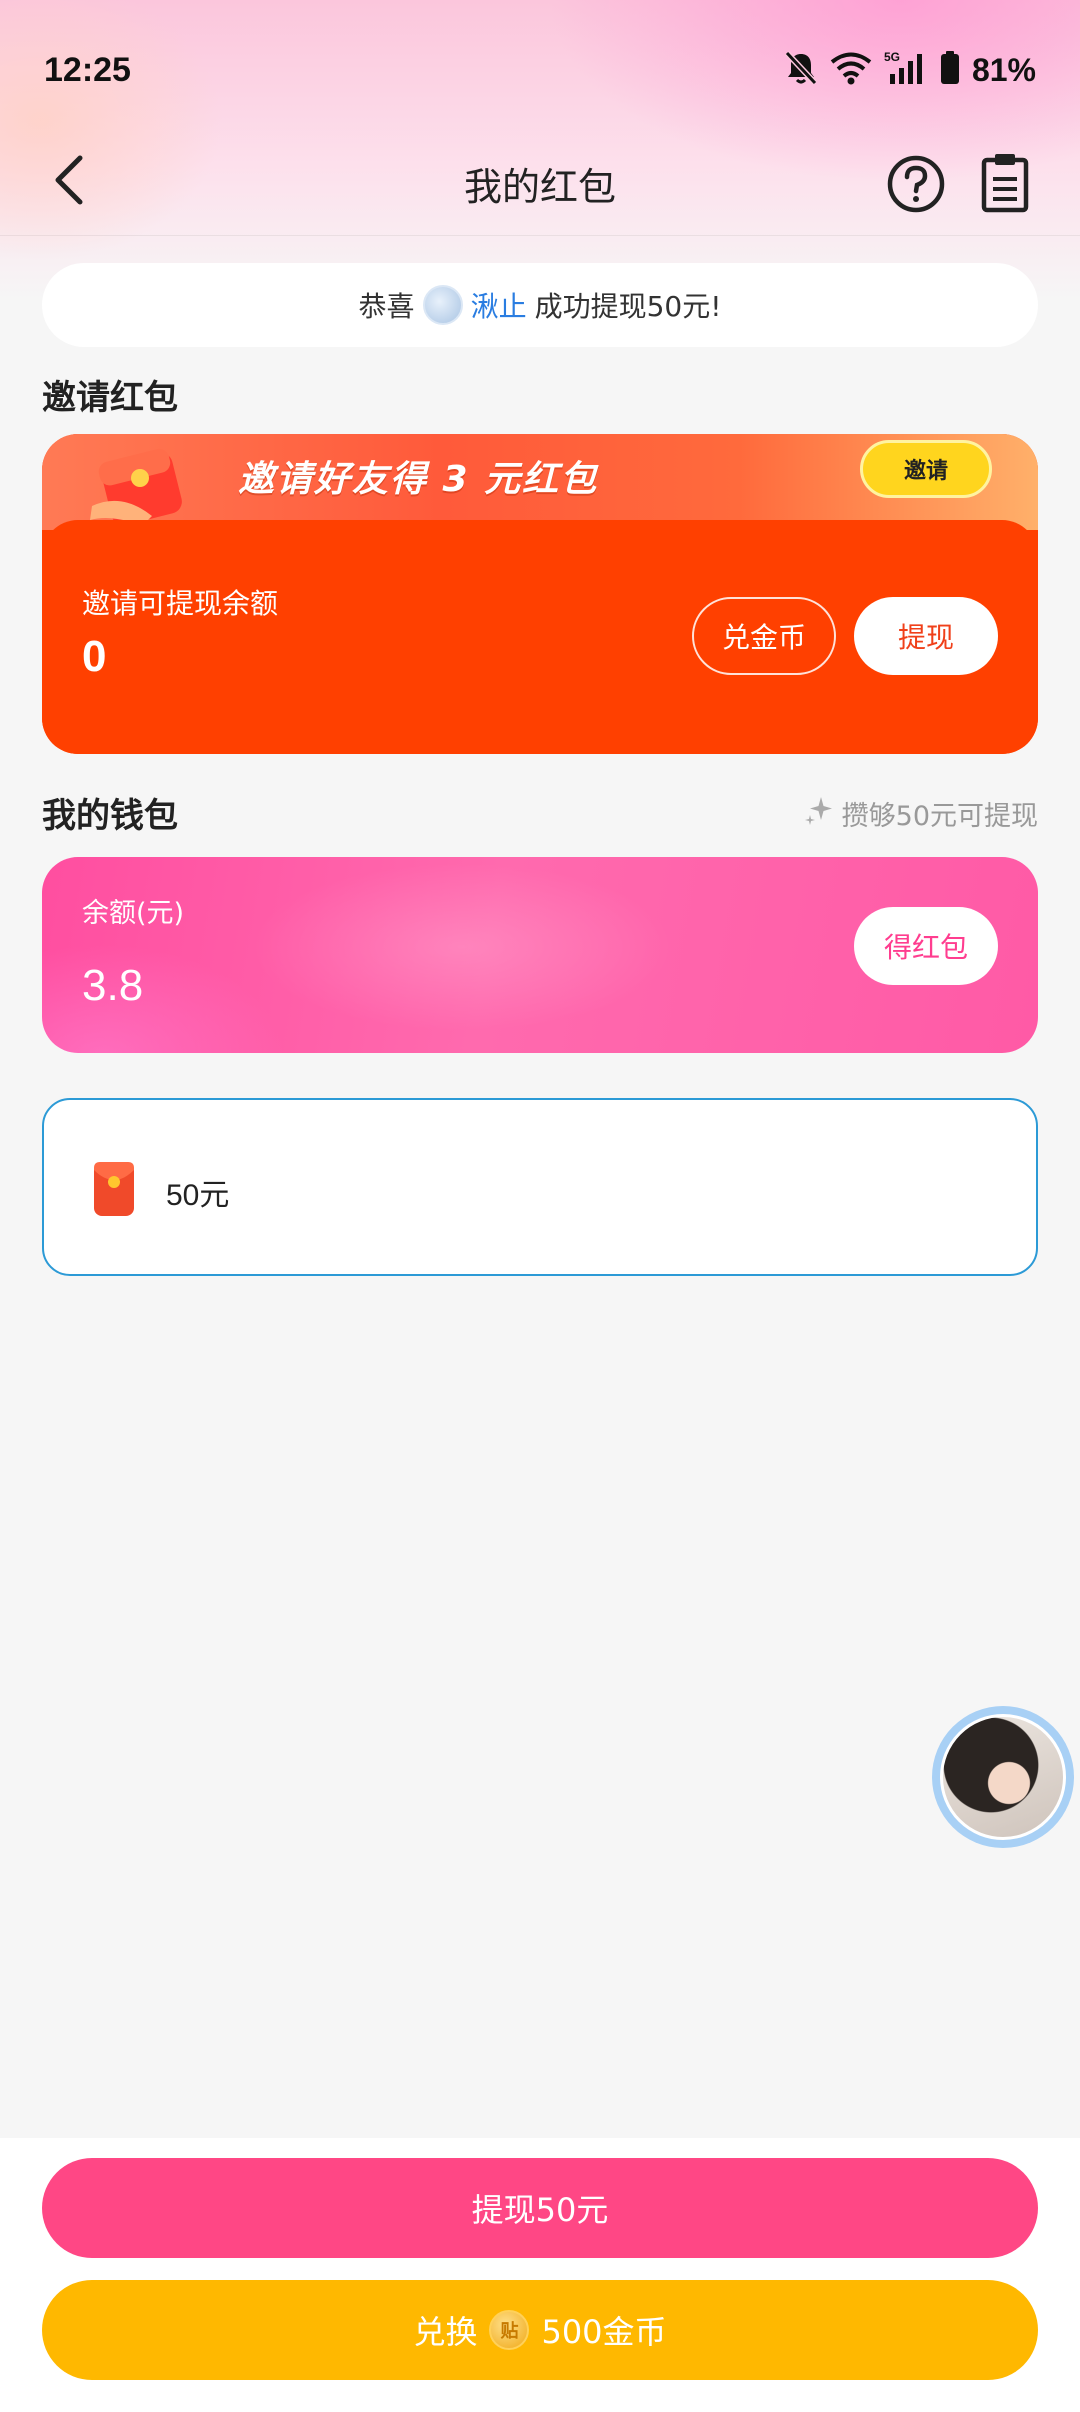 This screenshot has height=2412, width=1080. I want to click on withdraw-50-button: 提现50元, so click(540, 2208).